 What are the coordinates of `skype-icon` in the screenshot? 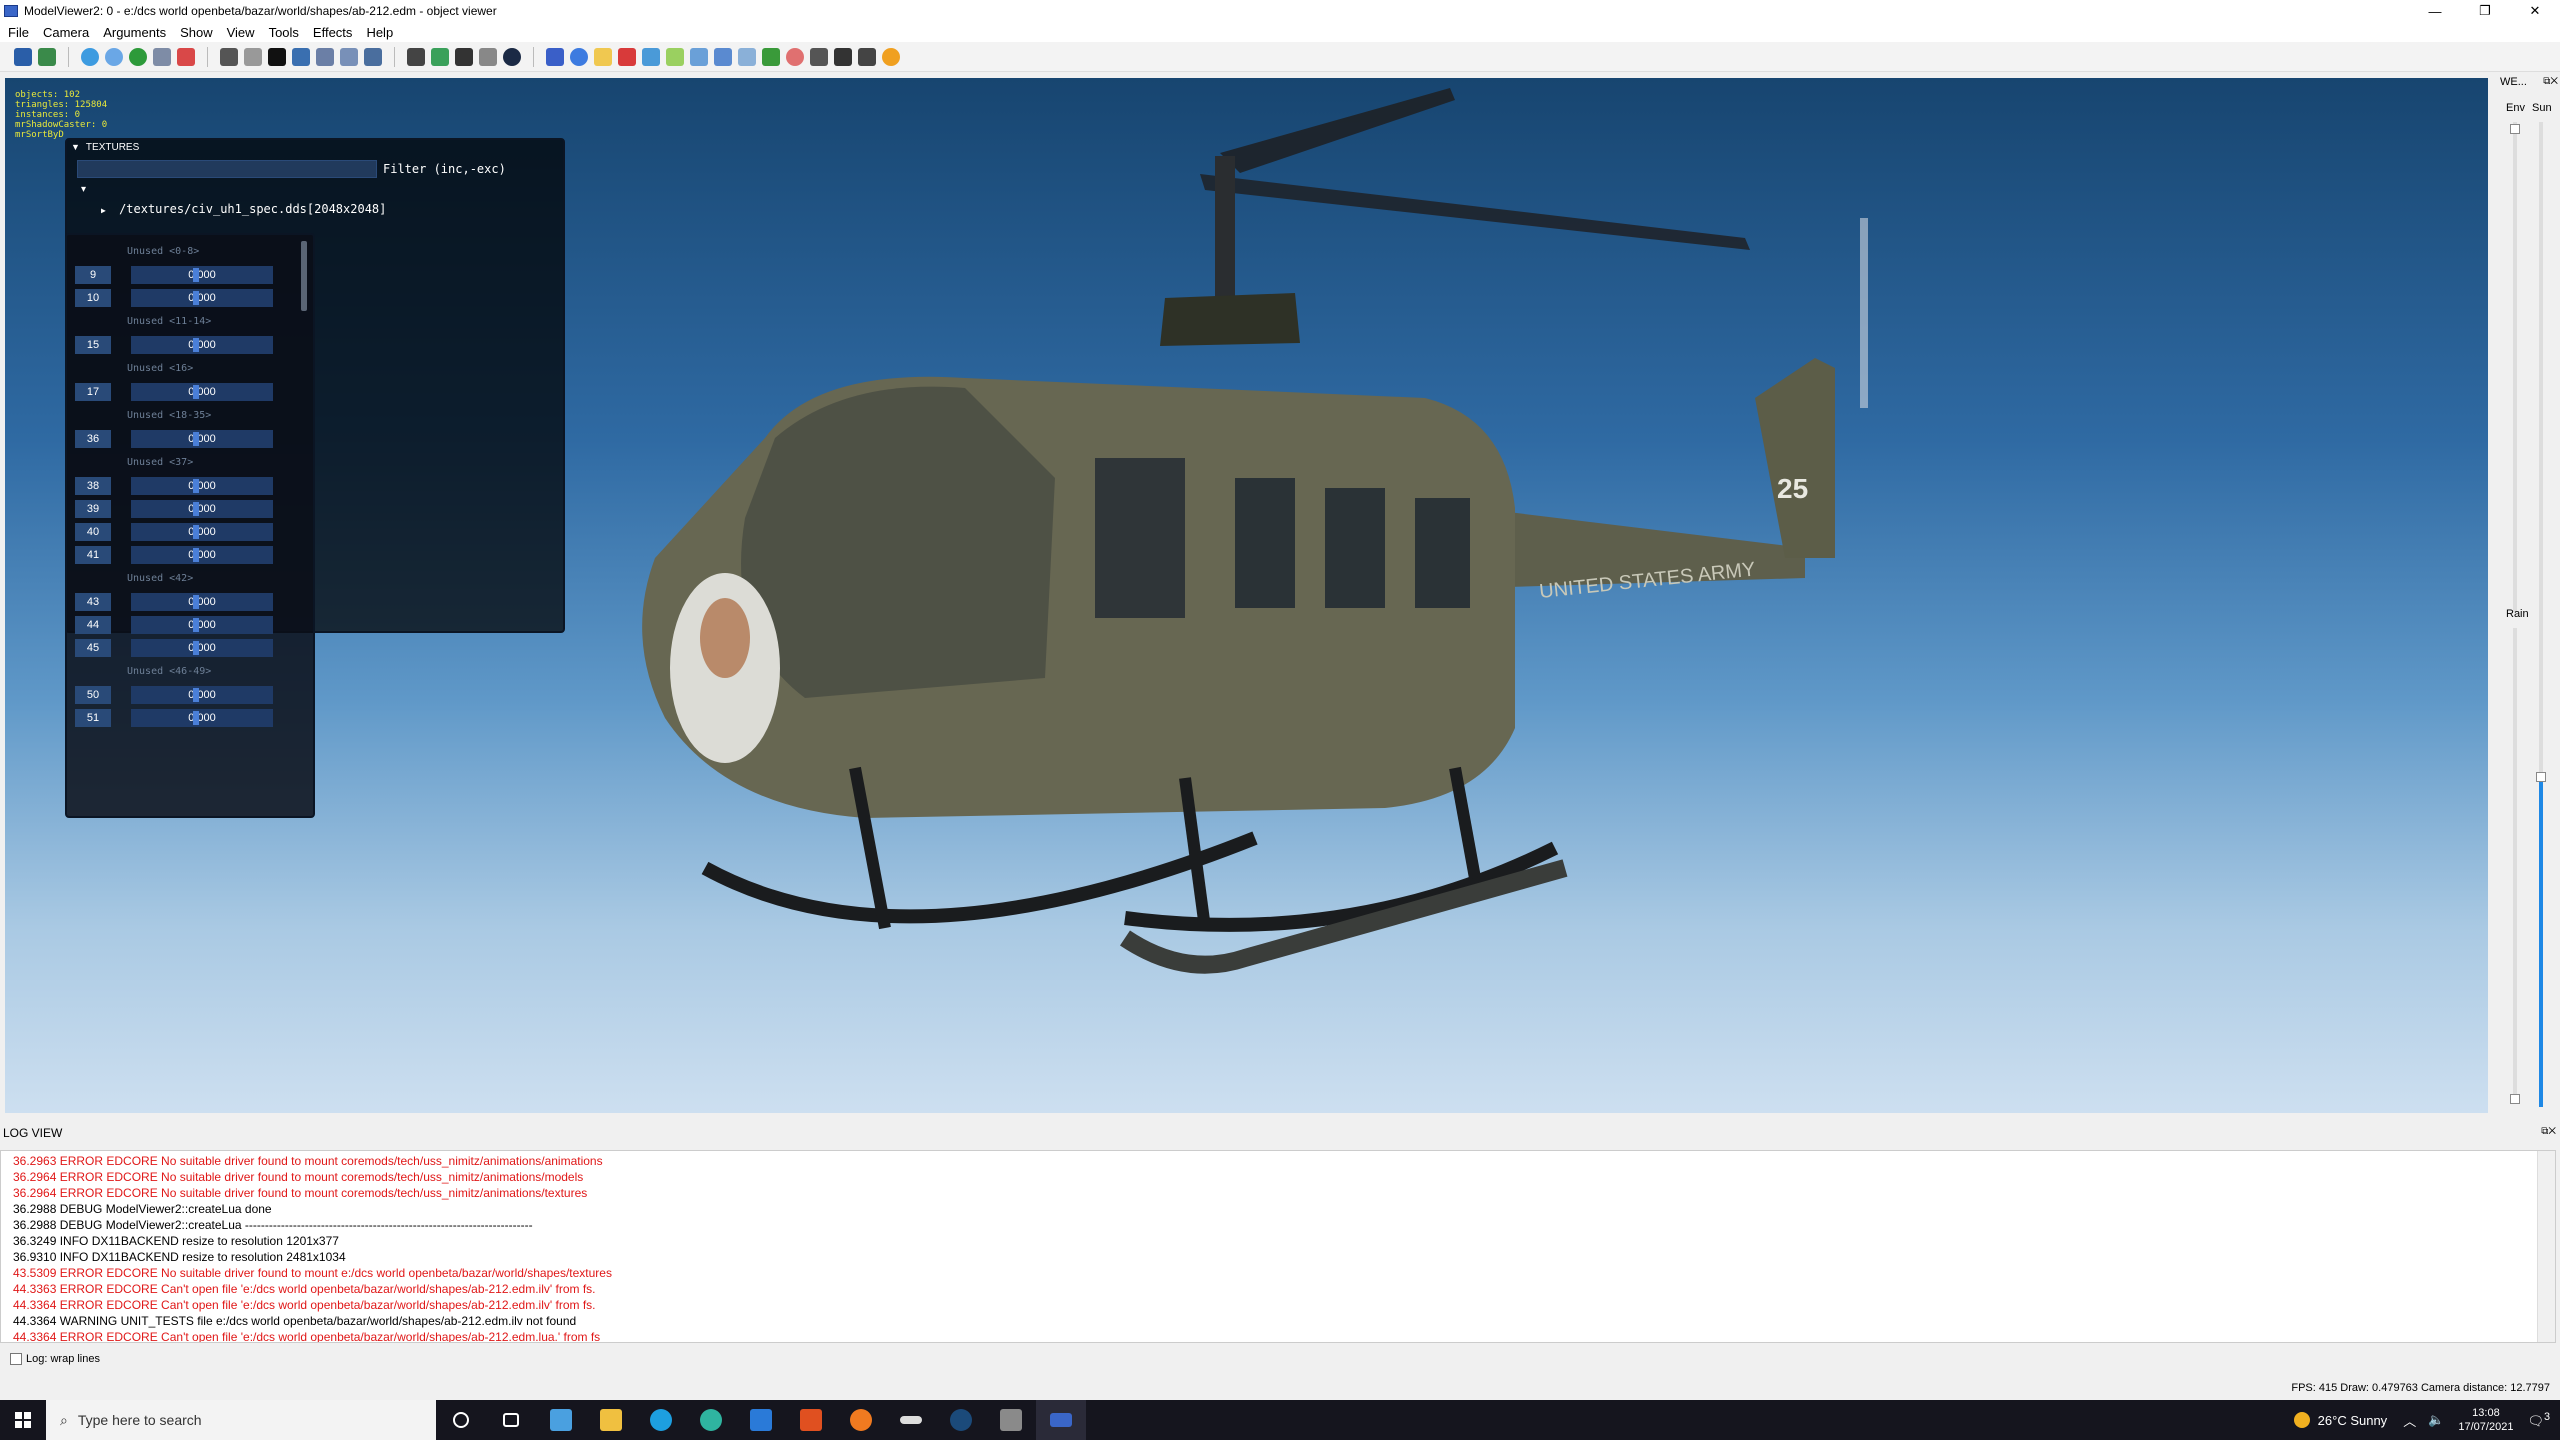 It's located at (661, 1420).